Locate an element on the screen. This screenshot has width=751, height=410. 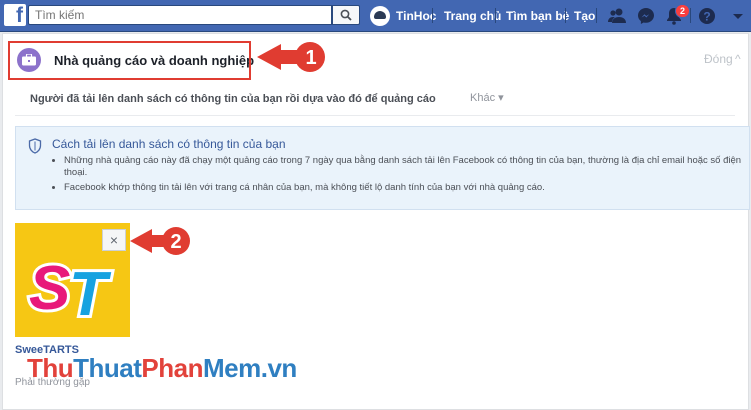
svg-text: T is located at coordinates (90, 294).